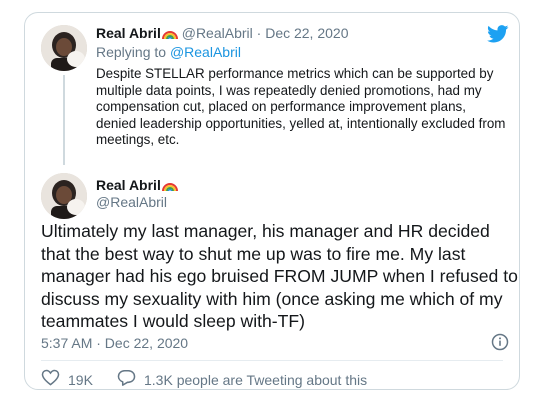  What do you see at coordinates (498, 36) in the screenshot?
I see `twitter-bird-icon` at bounding box center [498, 36].